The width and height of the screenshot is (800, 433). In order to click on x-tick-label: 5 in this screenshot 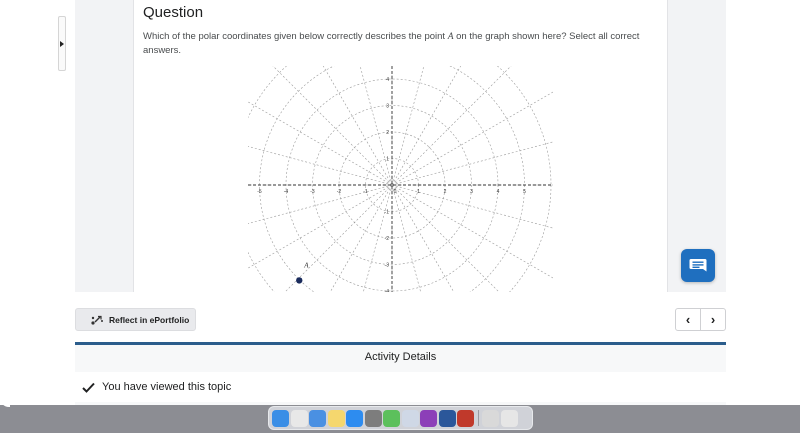, I will do `click(524, 192)`.